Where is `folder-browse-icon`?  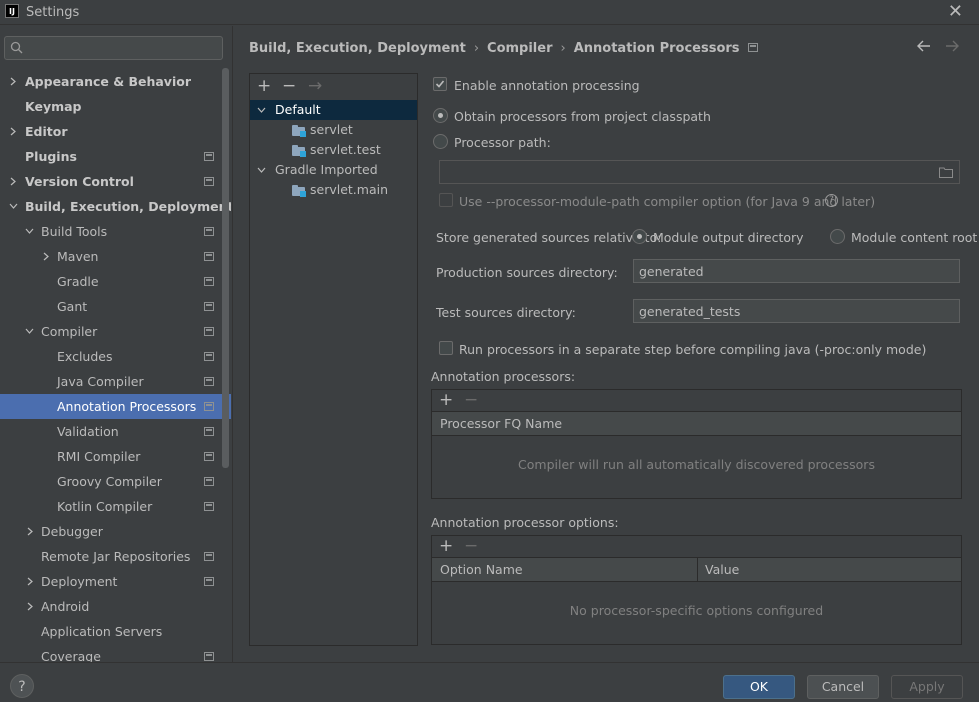
folder-browse-icon is located at coordinates (946, 173).